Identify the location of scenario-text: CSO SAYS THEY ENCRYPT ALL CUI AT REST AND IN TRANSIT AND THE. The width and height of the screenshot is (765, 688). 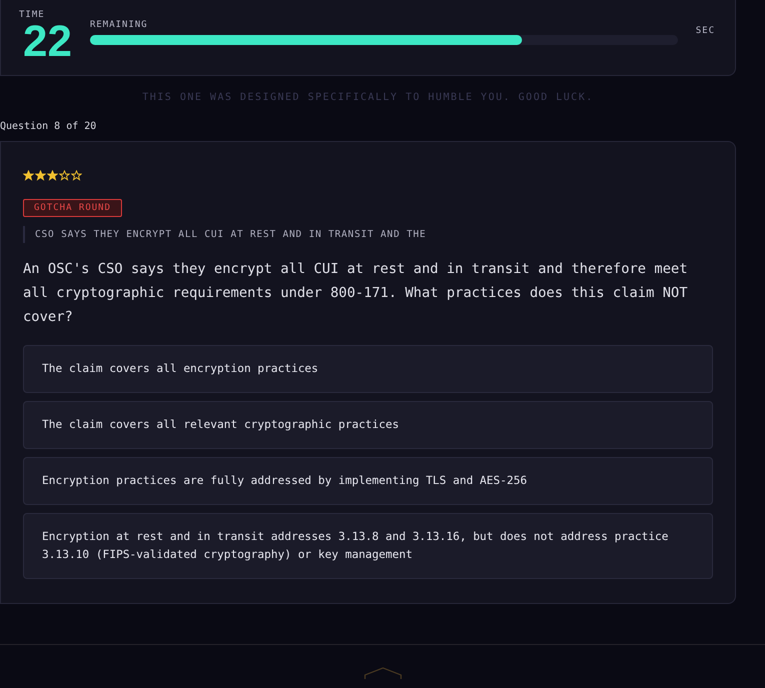
(368, 234).